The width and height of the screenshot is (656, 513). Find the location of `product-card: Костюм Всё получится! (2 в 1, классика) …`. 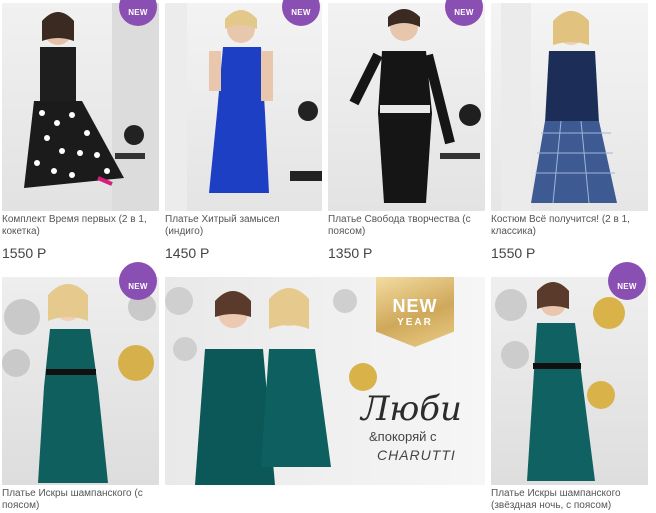

product-card: Костюм Всё получится! (2 в 1, классика) … is located at coordinates (569, 134).